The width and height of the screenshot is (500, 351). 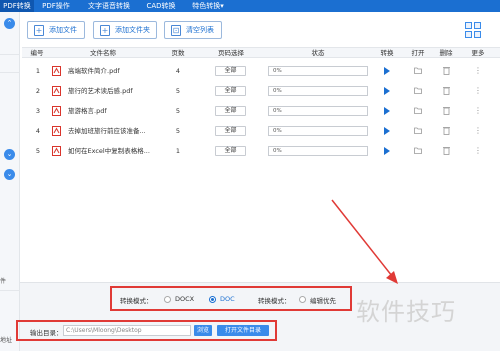 What do you see at coordinates (132, 30) in the screenshot?
I see `add-folder-label: 添加文件夹` at bounding box center [132, 30].